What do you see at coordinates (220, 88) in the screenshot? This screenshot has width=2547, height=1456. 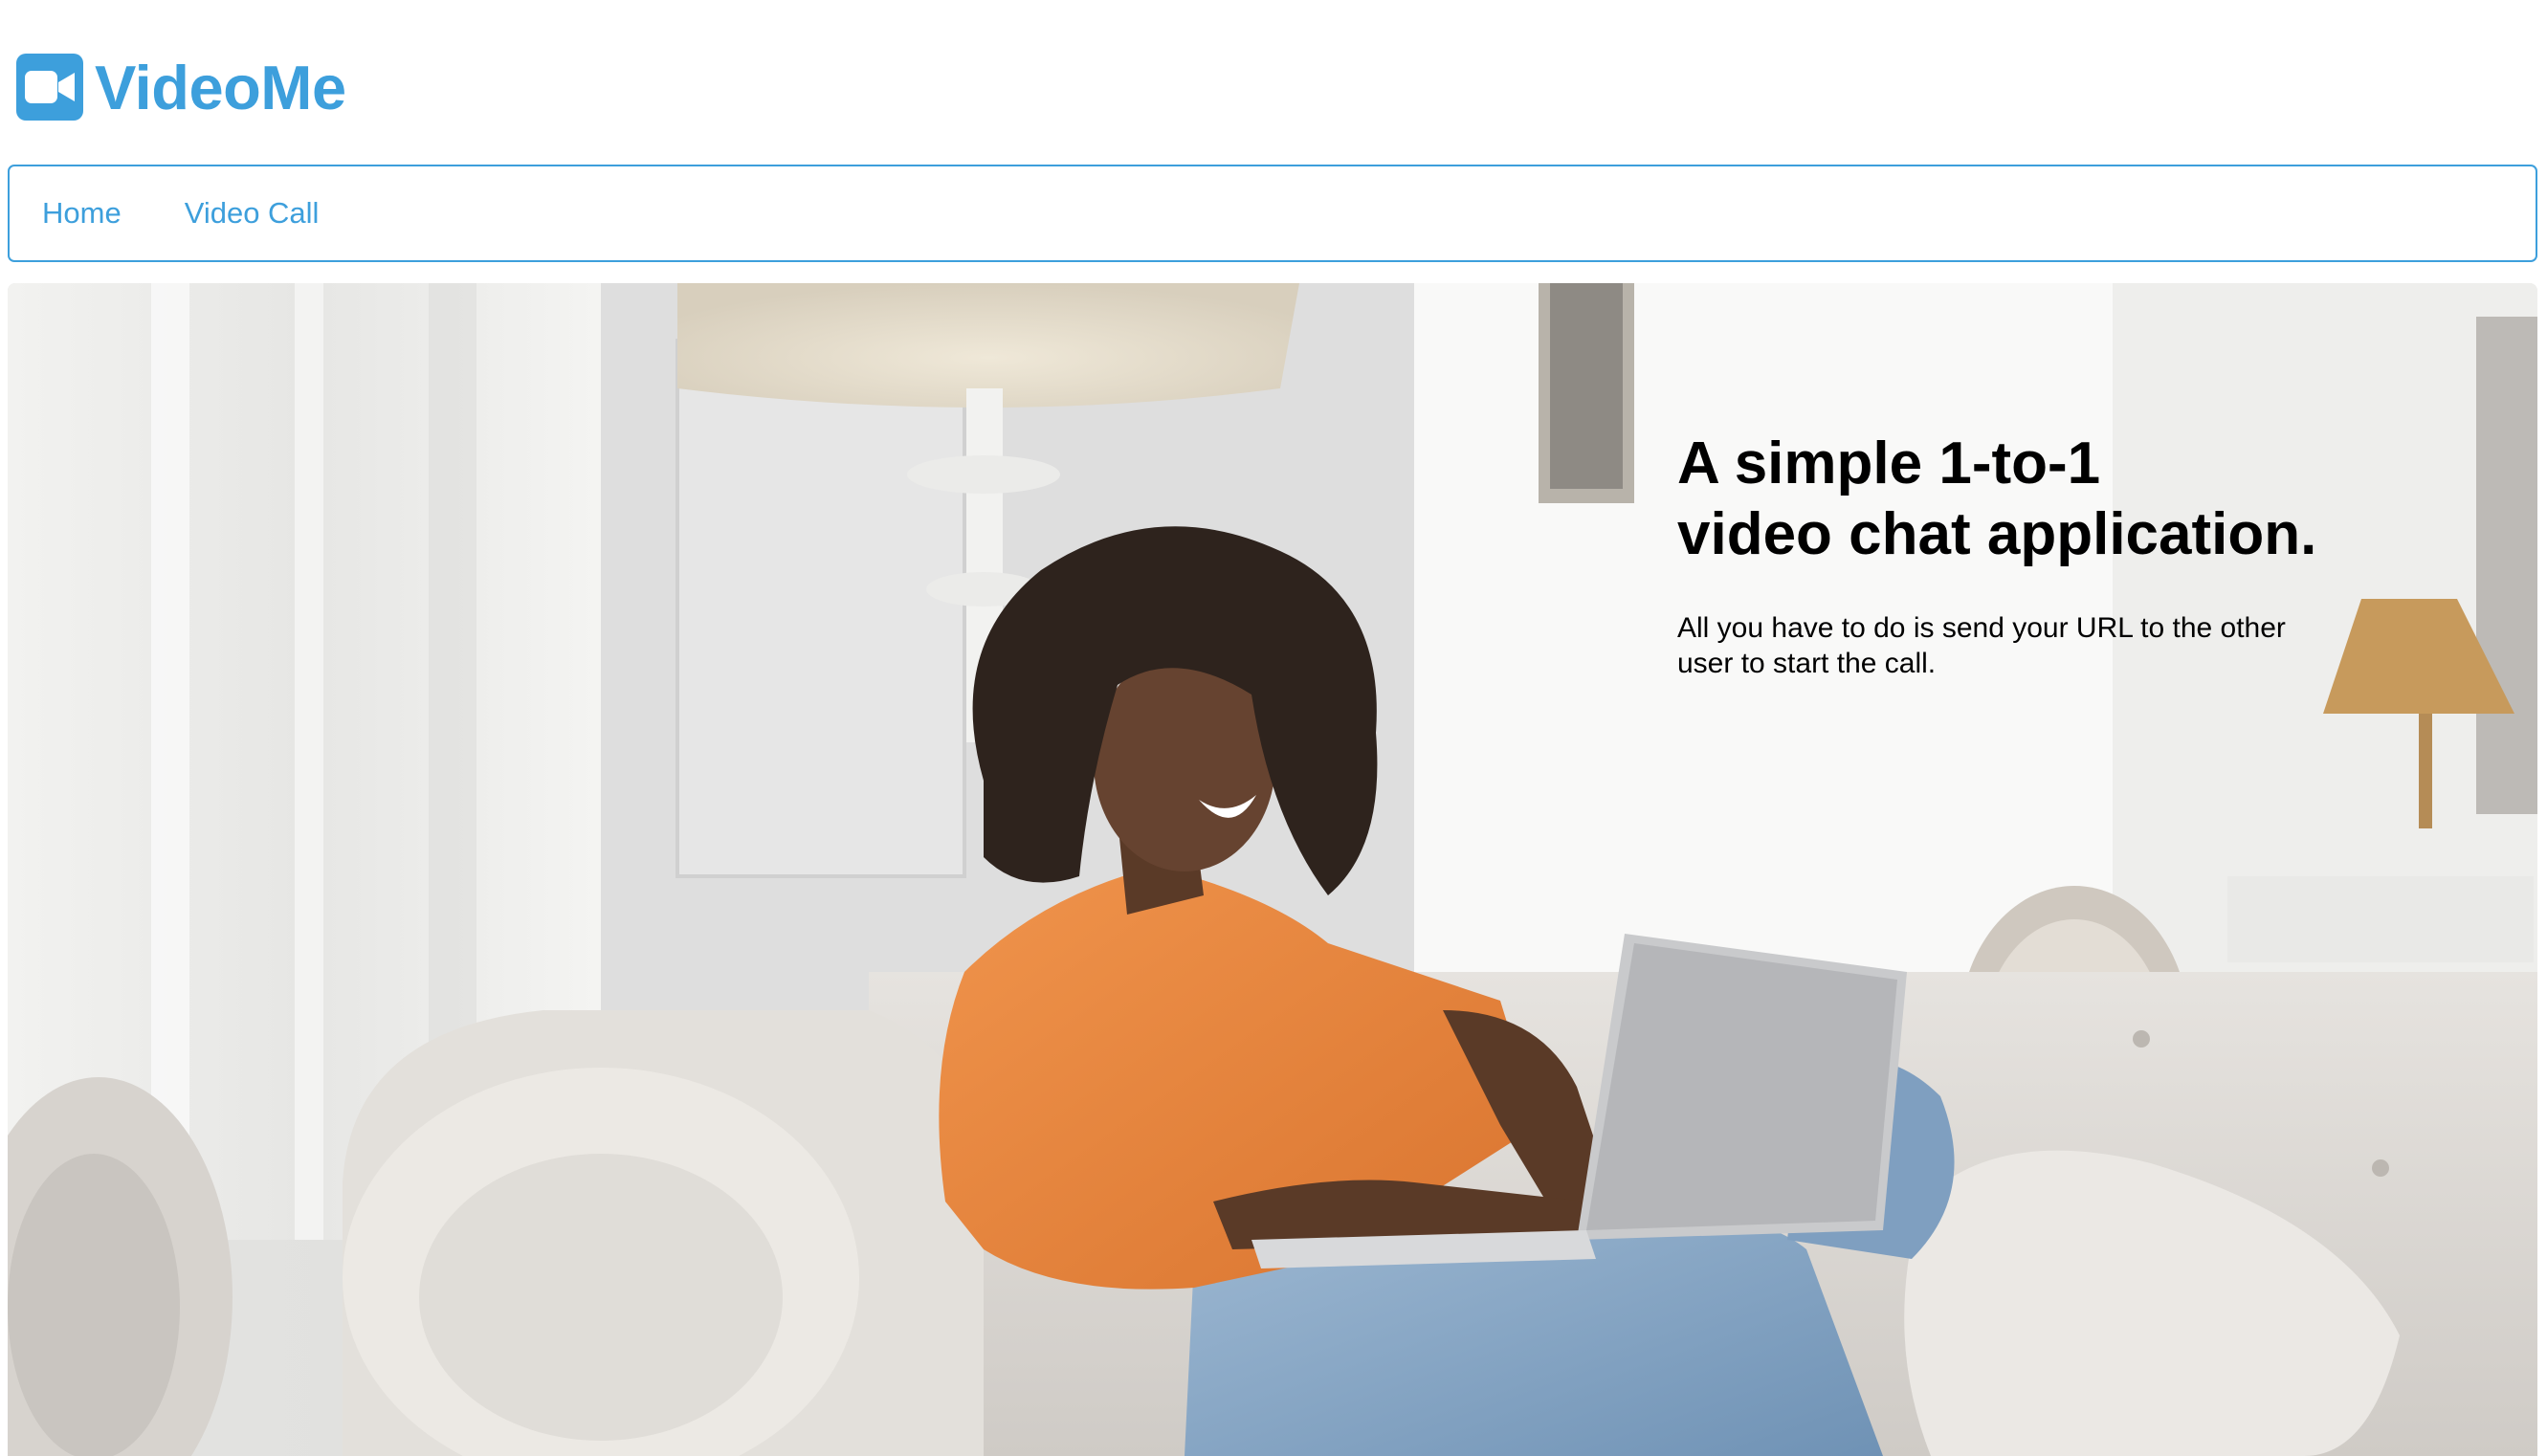 I see `brand-name: VideoMe` at bounding box center [220, 88].